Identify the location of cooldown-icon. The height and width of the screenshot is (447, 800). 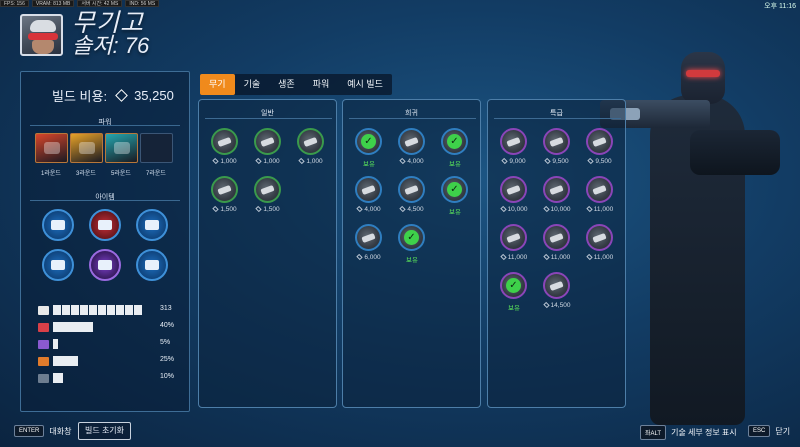
(43, 378).